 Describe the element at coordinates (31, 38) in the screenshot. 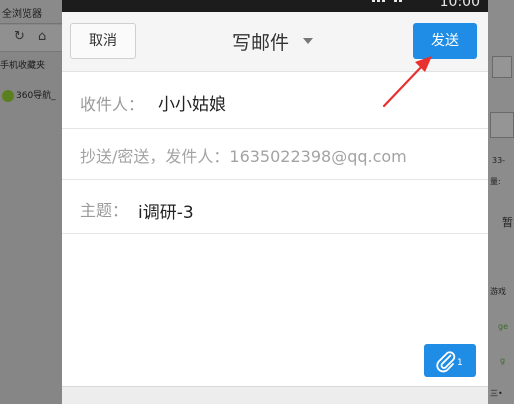

I see `browser-toolbar: ↻ ⌂` at that location.